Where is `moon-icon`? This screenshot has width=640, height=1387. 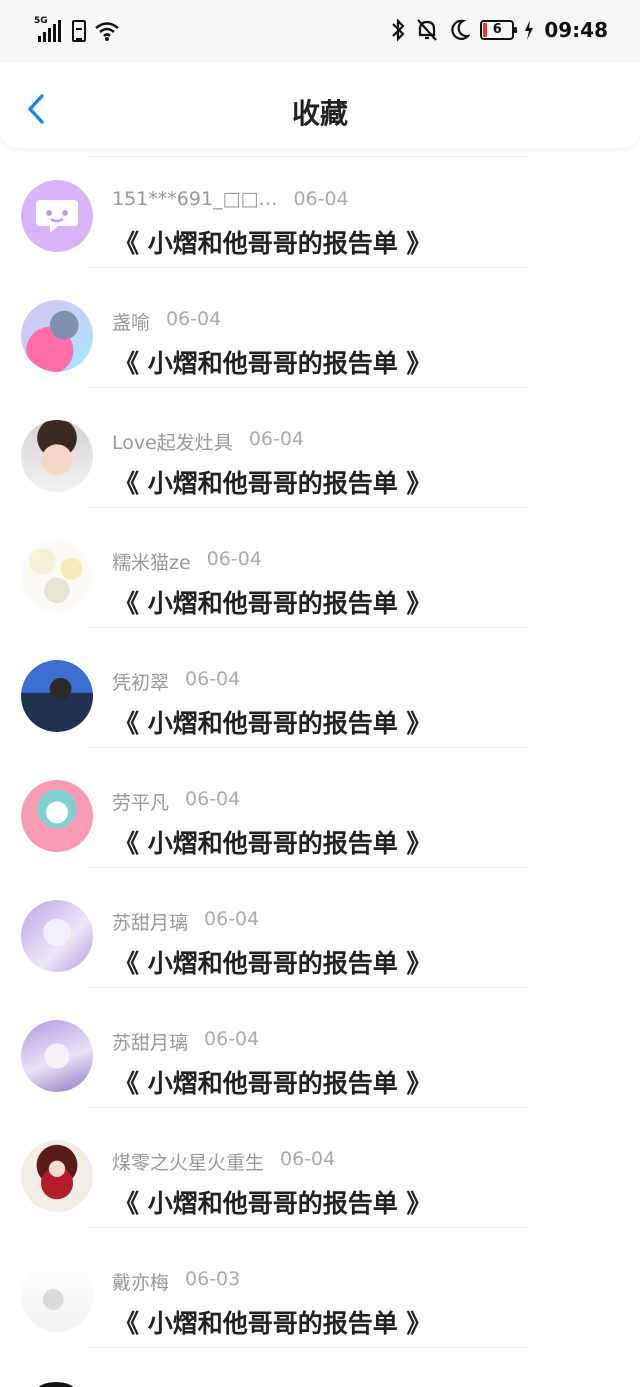
moon-icon is located at coordinates (461, 29).